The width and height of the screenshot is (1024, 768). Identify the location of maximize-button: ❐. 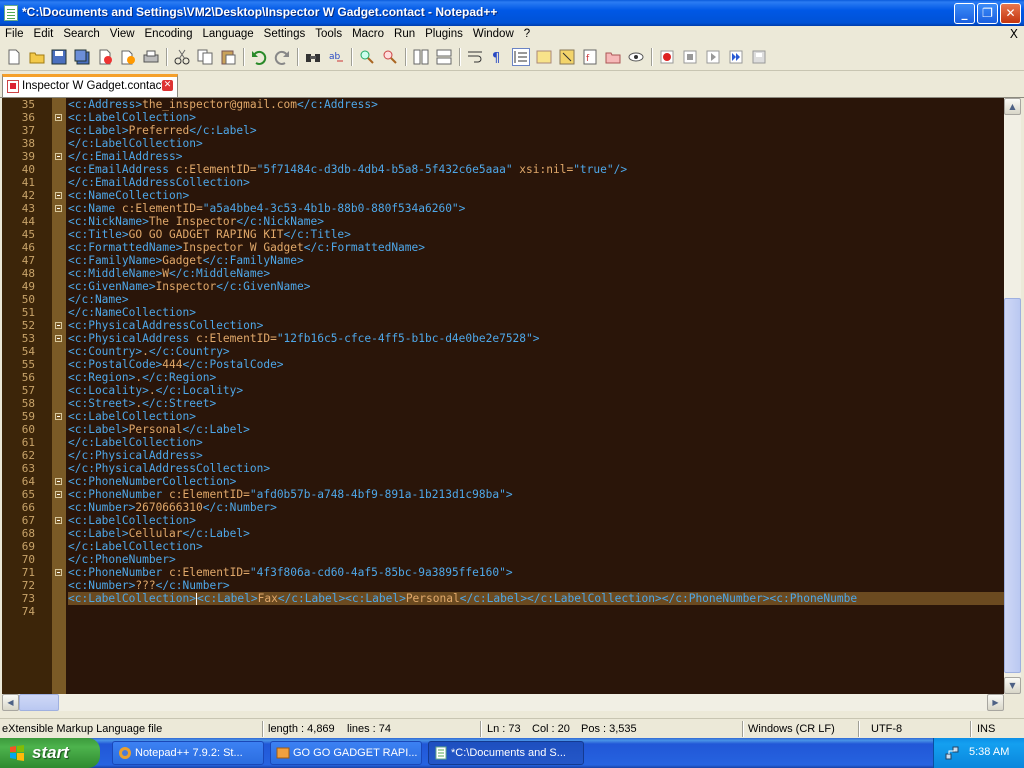
(987, 13).